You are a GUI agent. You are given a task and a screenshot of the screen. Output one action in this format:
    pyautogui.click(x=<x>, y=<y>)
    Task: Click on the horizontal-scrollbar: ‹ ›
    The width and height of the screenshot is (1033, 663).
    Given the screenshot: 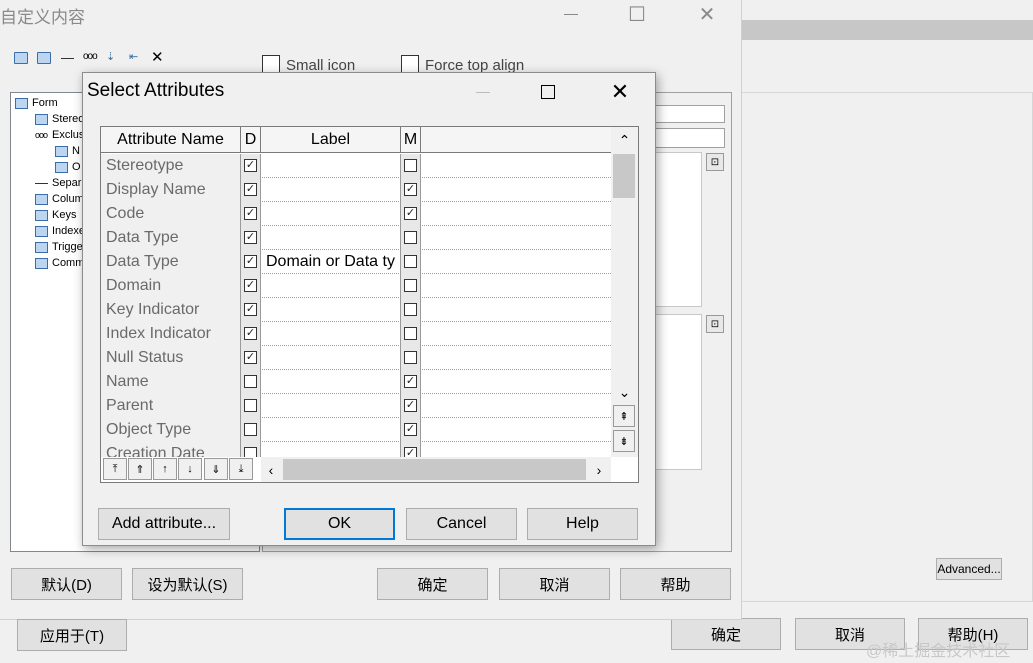 What is the action you would take?
    pyautogui.click(x=436, y=469)
    